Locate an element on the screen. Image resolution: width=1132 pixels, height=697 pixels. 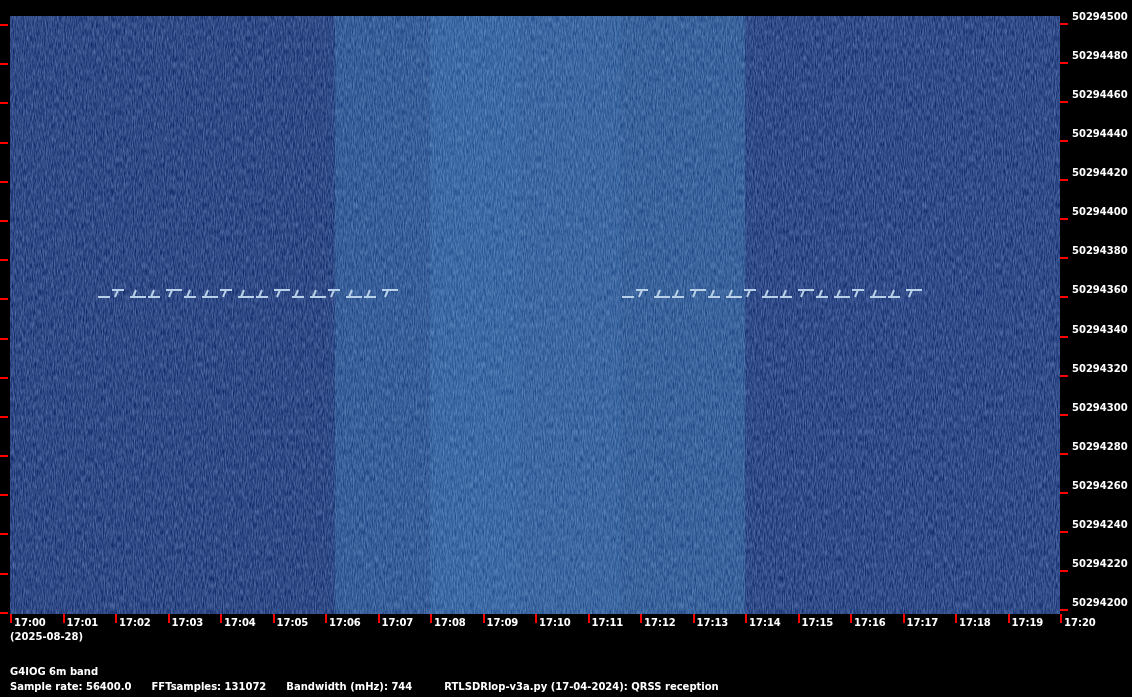
info-text: RTLSDRlop-v3a.py (17-04-2024): QRSS reception is located at coordinates (581, 687).